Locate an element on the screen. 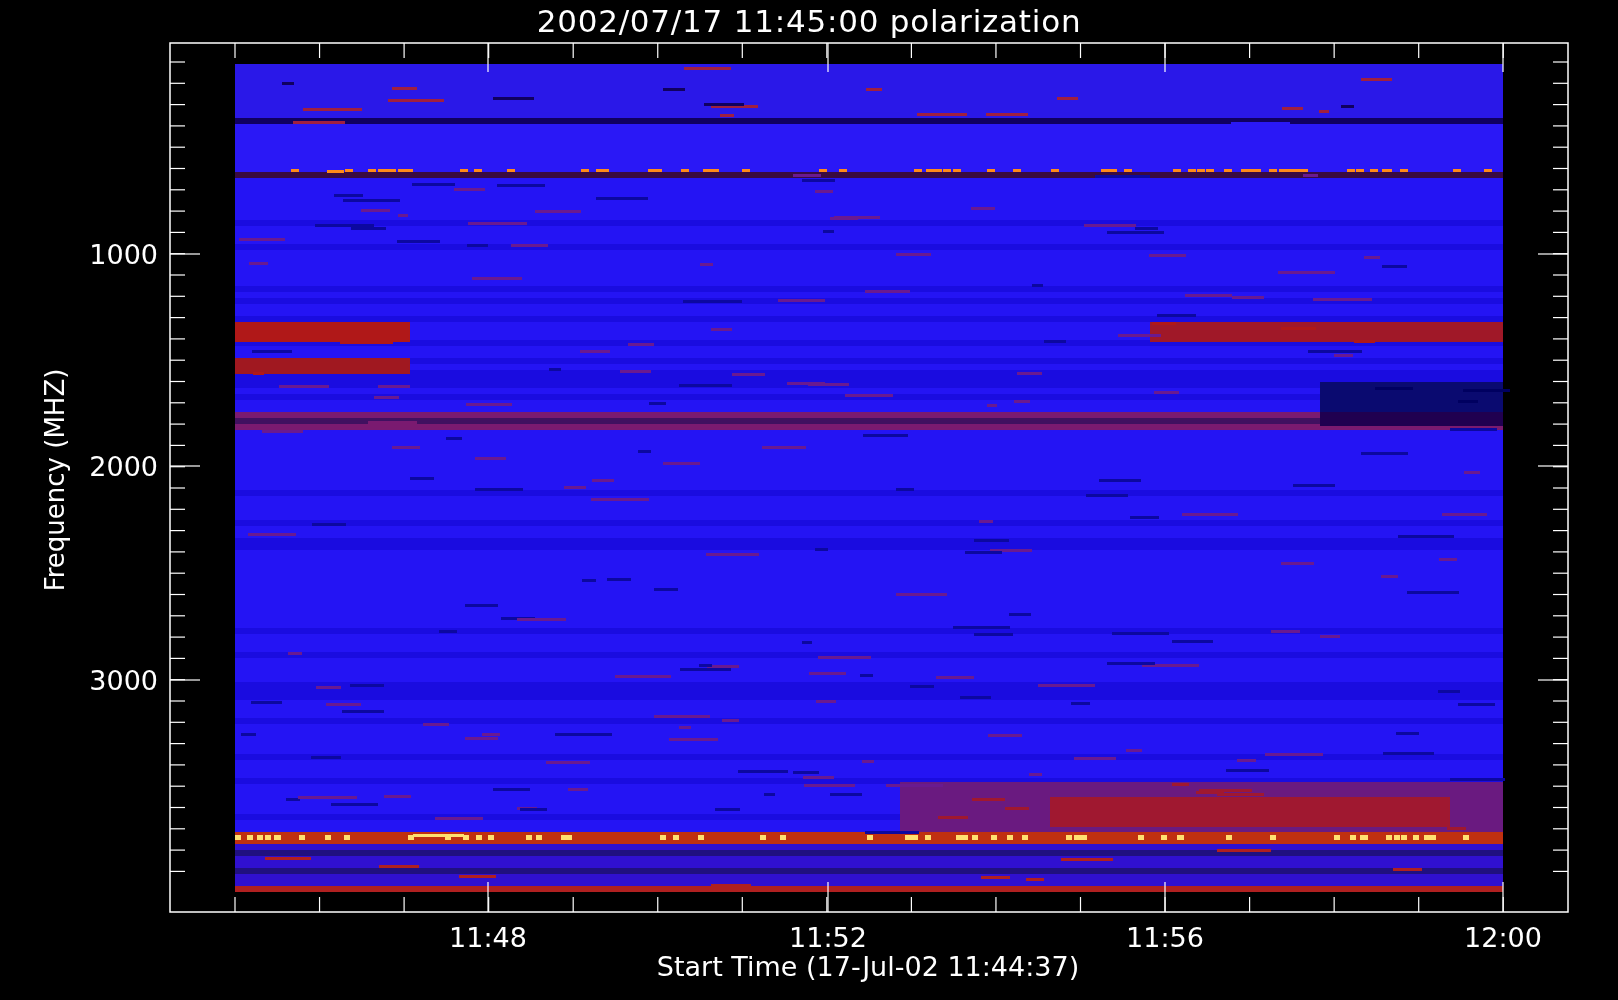 Image resolution: width=1618 pixels, height=1000 pixels. x-axis-label: Start Time (17-Jul-02 11:44:37) is located at coordinates (868, 966).